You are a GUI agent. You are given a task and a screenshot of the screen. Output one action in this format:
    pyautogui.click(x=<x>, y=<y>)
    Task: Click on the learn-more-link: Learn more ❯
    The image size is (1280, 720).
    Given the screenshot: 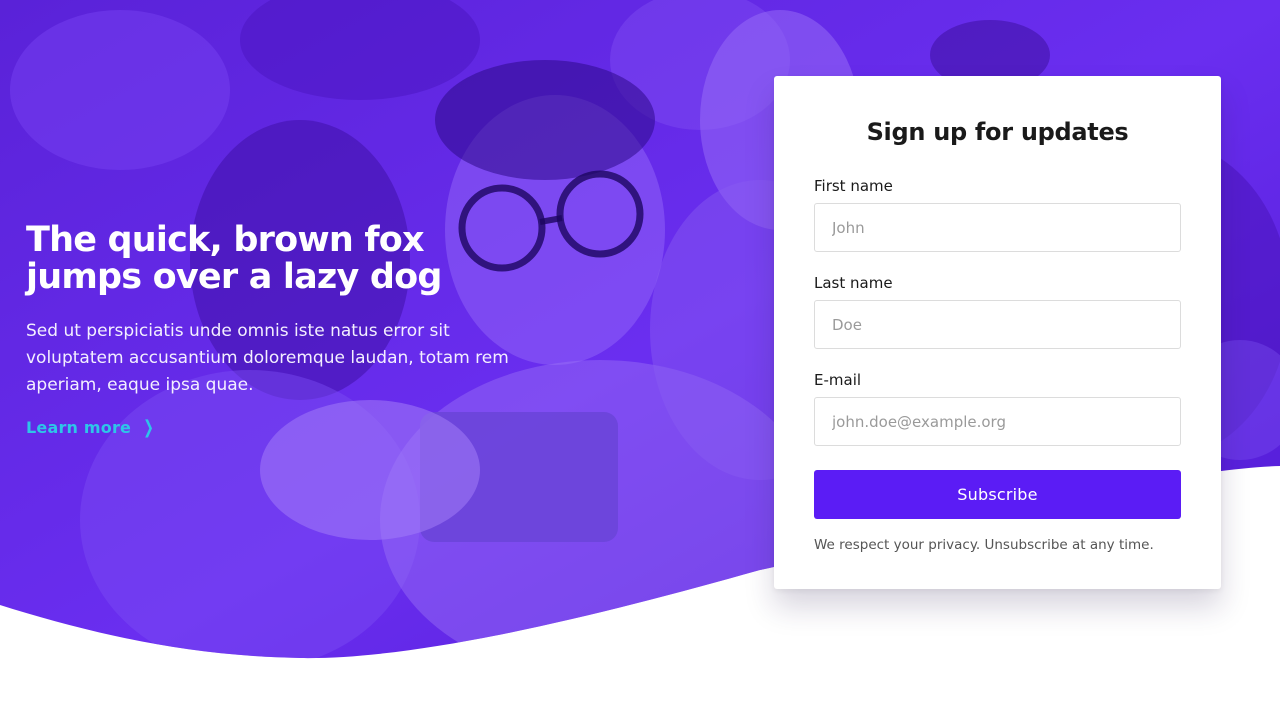 What is the action you would take?
    pyautogui.click(x=91, y=427)
    